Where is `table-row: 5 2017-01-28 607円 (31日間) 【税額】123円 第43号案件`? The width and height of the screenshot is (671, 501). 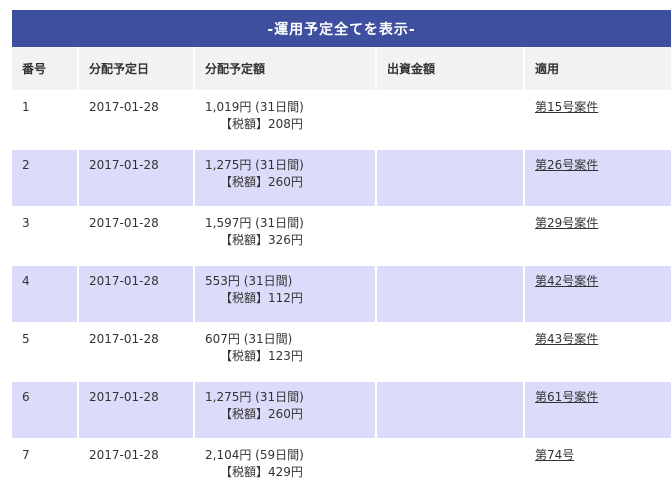
table-row: 5 2017-01-28 607円 (31日間) 【税額】123円 第43号案件 is located at coordinates (341, 352).